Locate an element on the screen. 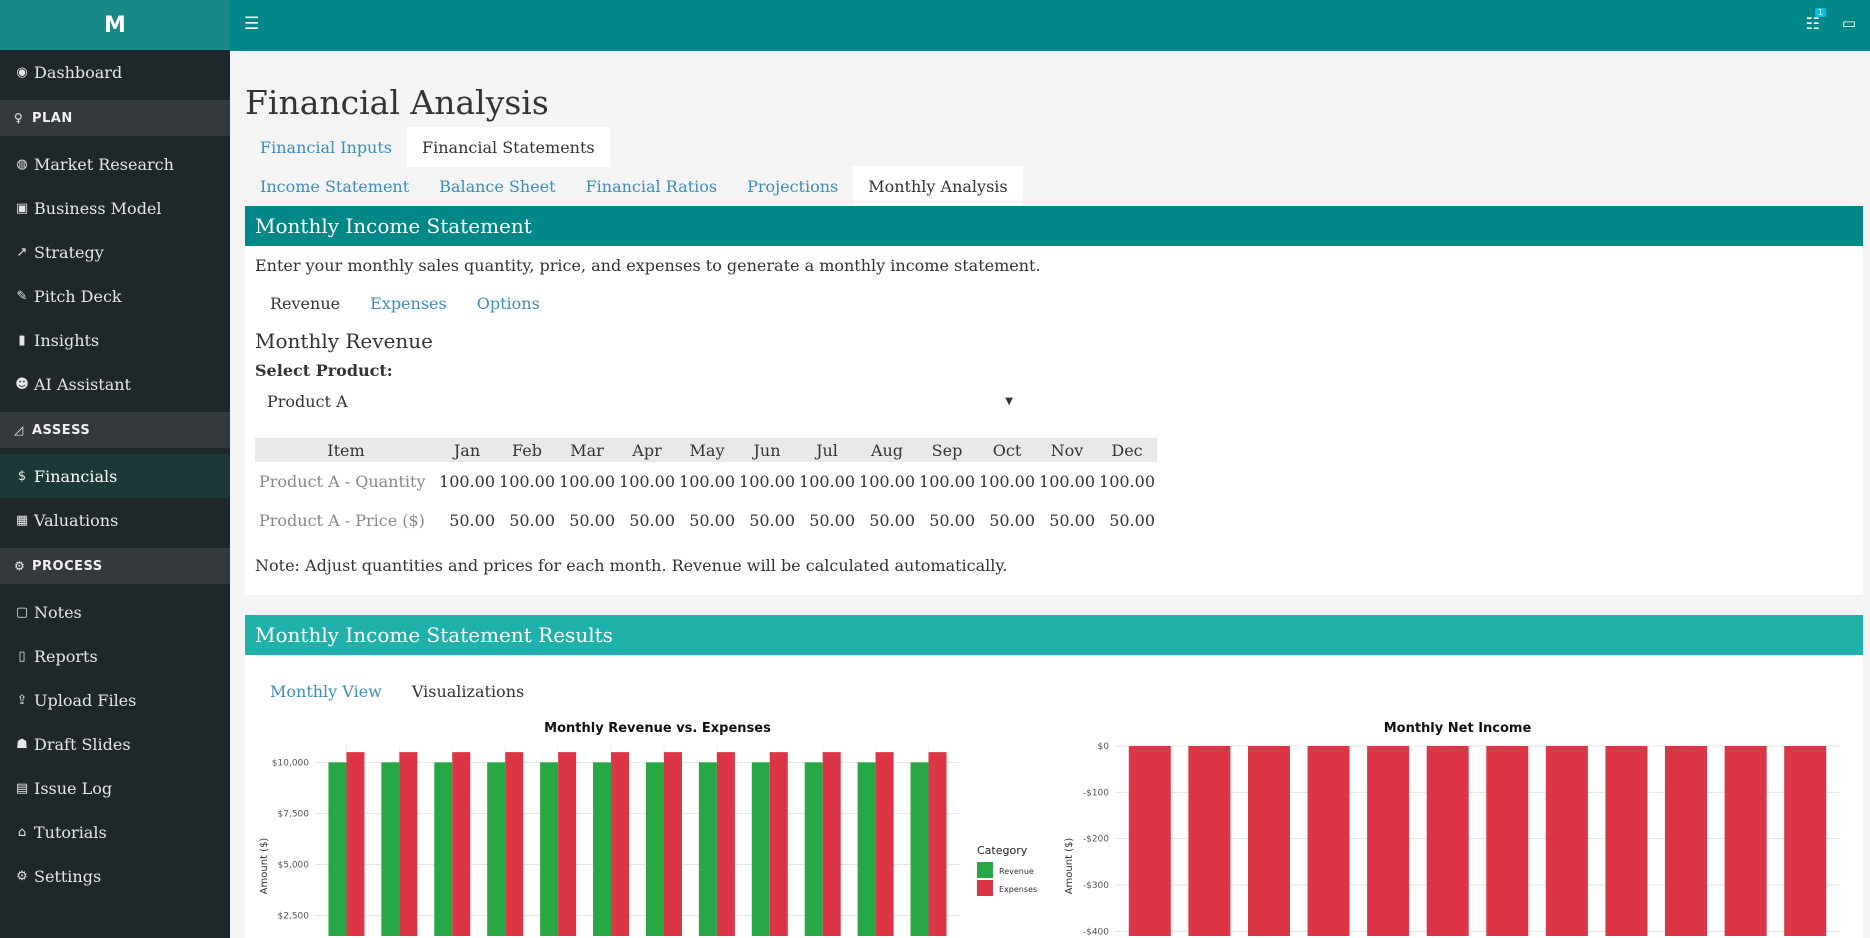 The width and height of the screenshot is (1870, 938). menu-toggle-icon: ☰ is located at coordinates (251, 24).